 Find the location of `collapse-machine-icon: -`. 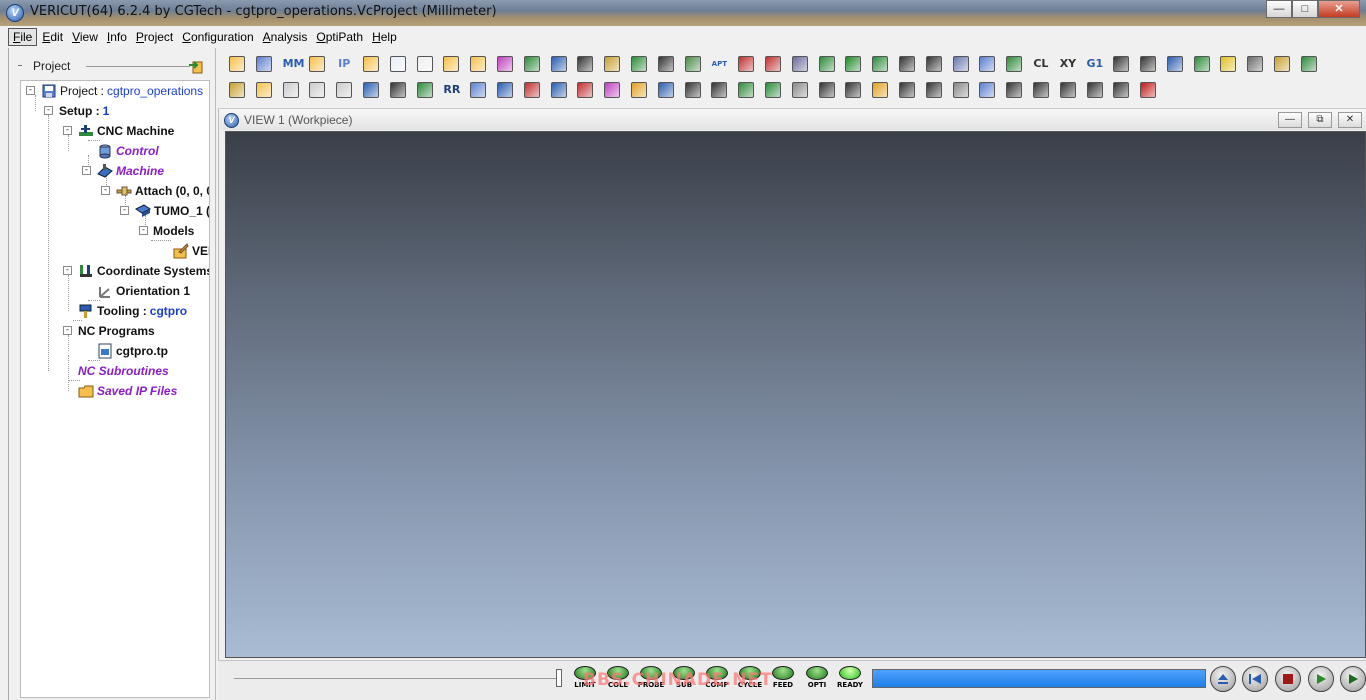

collapse-machine-icon: - is located at coordinates (86, 170).